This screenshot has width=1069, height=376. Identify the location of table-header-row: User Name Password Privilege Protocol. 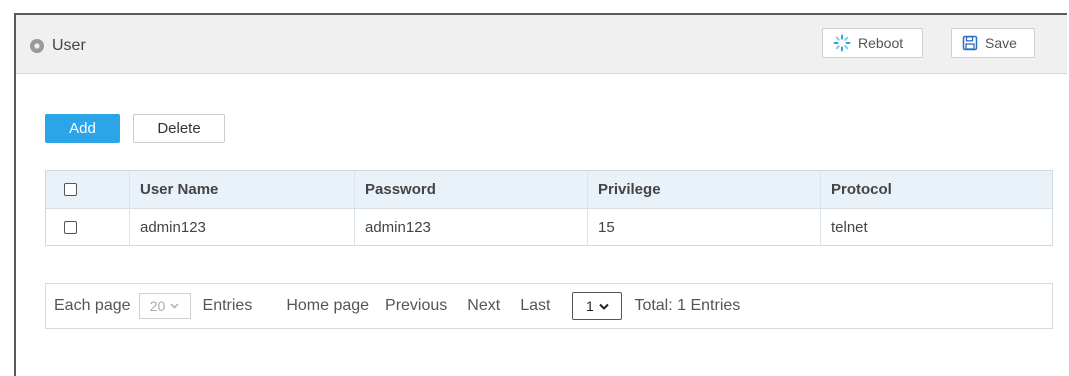
(549, 190).